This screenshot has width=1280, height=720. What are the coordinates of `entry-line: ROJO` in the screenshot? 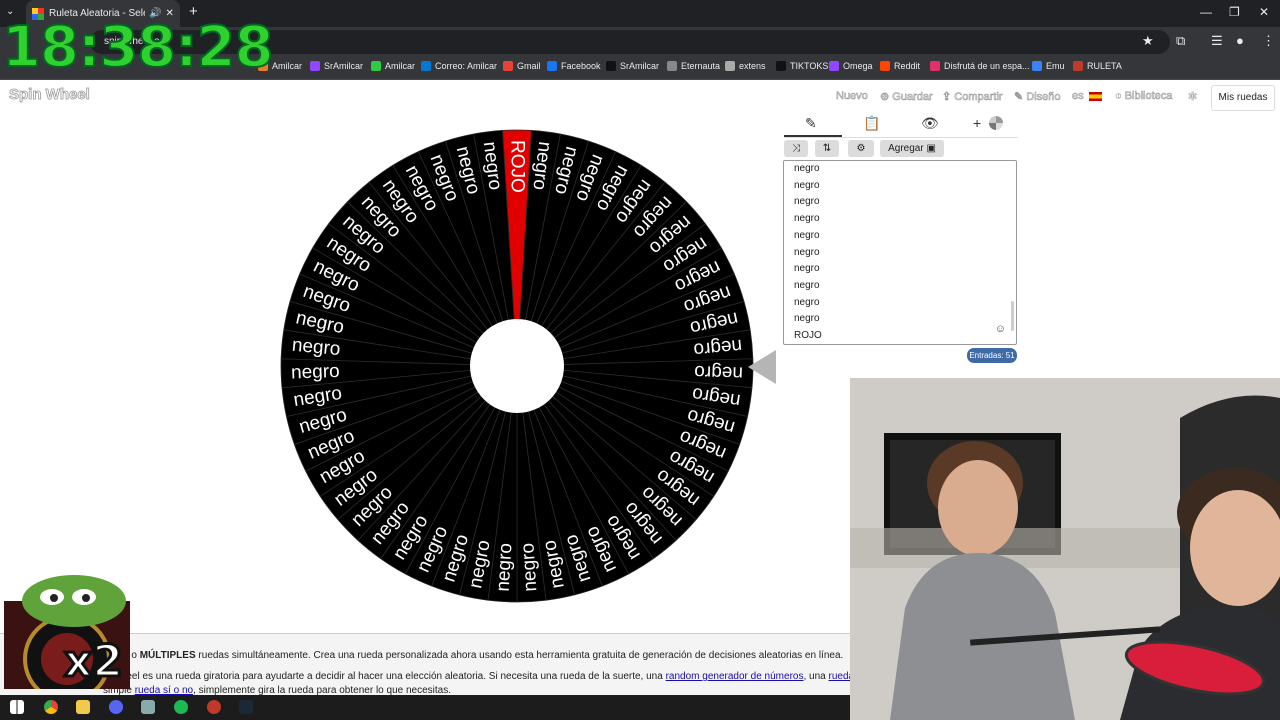 It's located at (808, 335).